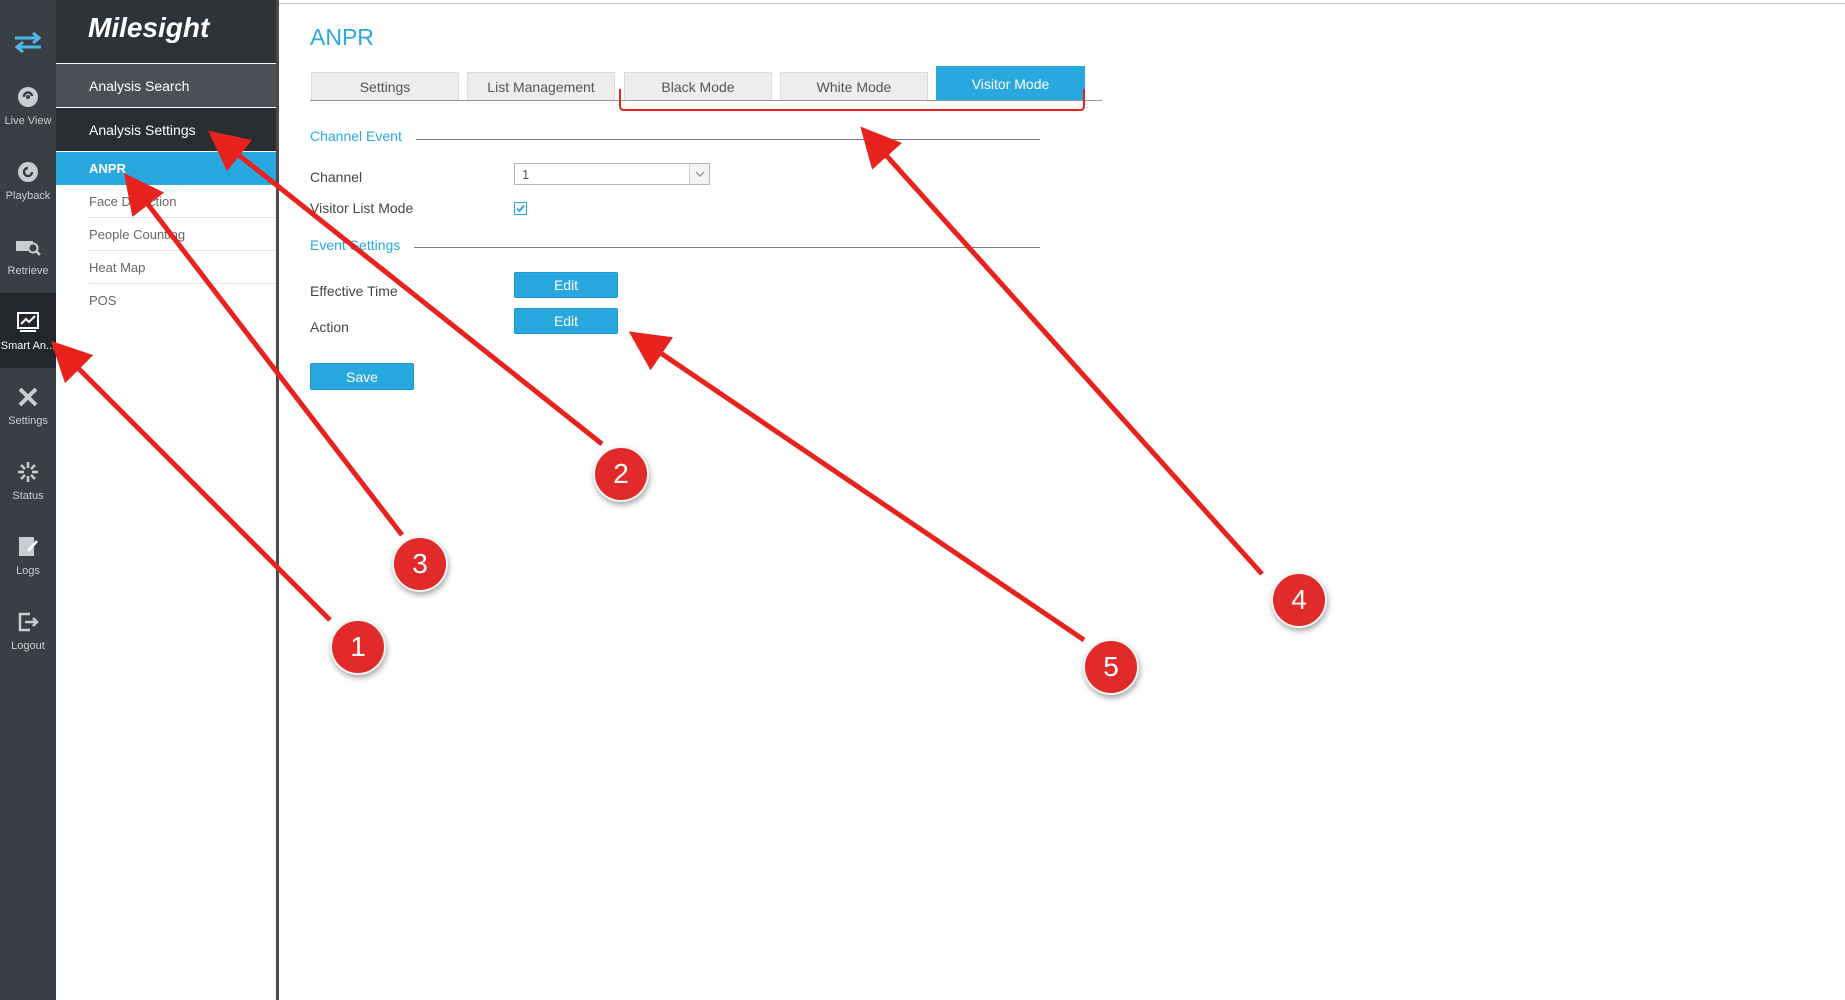 The height and width of the screenshot is (1000, 1845). Describe the element at coordinates (183, 300) in the screenshot. I see `menu-item-pos: POS` at that location.